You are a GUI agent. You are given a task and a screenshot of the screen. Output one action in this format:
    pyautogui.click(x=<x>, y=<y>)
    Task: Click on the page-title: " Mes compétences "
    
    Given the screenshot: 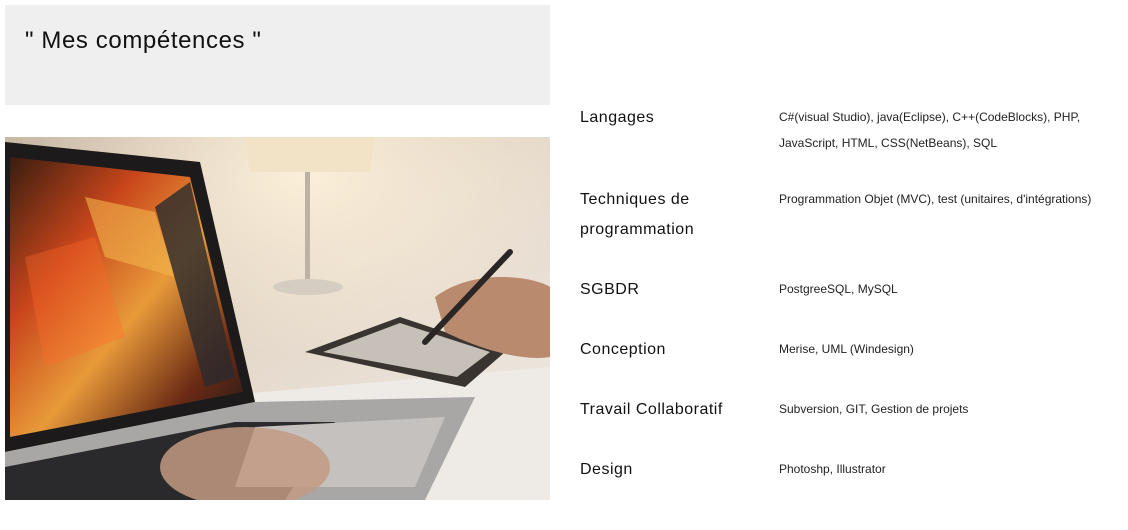 What is the action you would take?
    pyautogui.click(x=143, y=40)
    